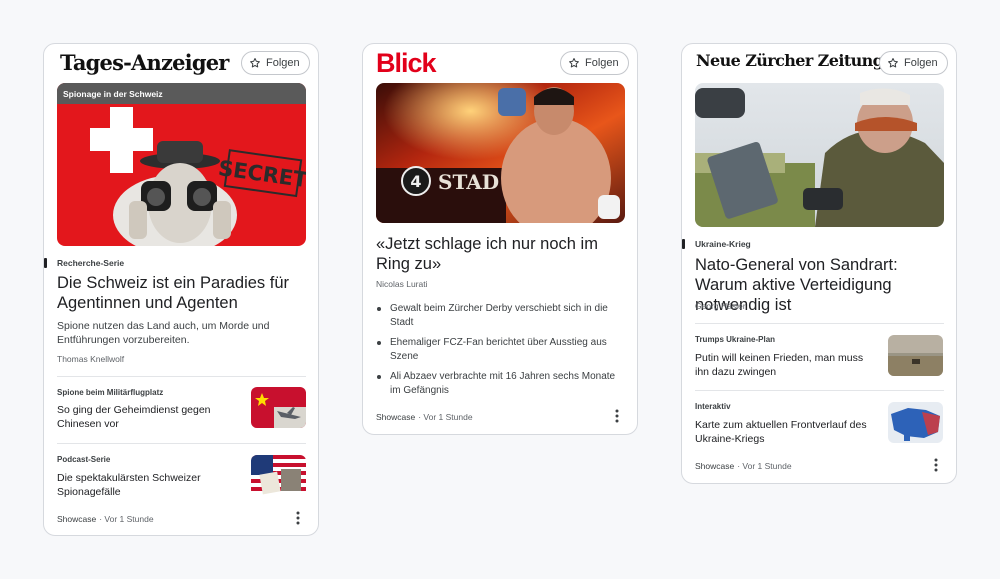 The image size is (1000, 579). I want to click on boxer-fans-photo: 4 STAD, so click(500, 153).